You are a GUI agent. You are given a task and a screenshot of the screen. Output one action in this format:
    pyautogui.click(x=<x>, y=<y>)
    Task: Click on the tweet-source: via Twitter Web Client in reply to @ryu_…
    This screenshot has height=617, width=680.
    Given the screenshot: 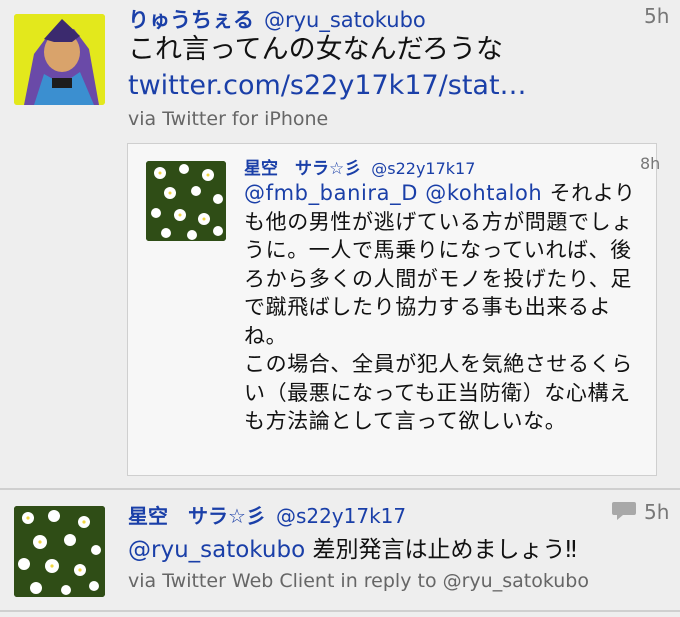 What is the action you would take?
    pyautogui.click(x=358, y=581)
    